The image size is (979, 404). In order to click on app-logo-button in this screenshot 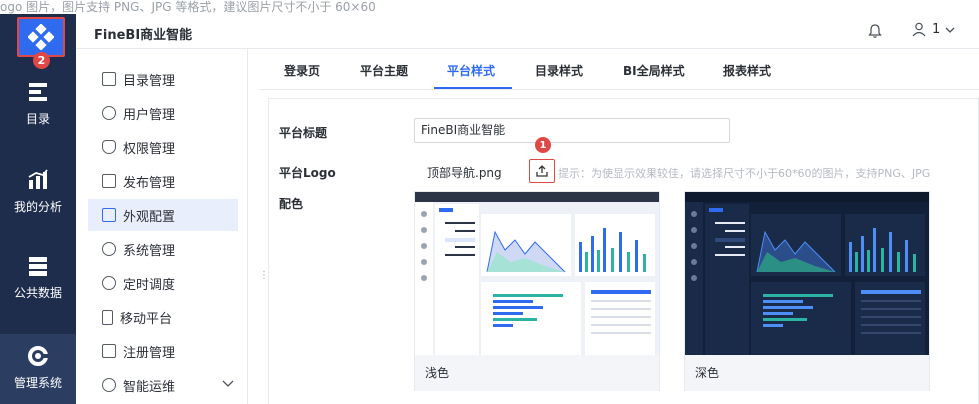, I will do `click(41, 37)`.